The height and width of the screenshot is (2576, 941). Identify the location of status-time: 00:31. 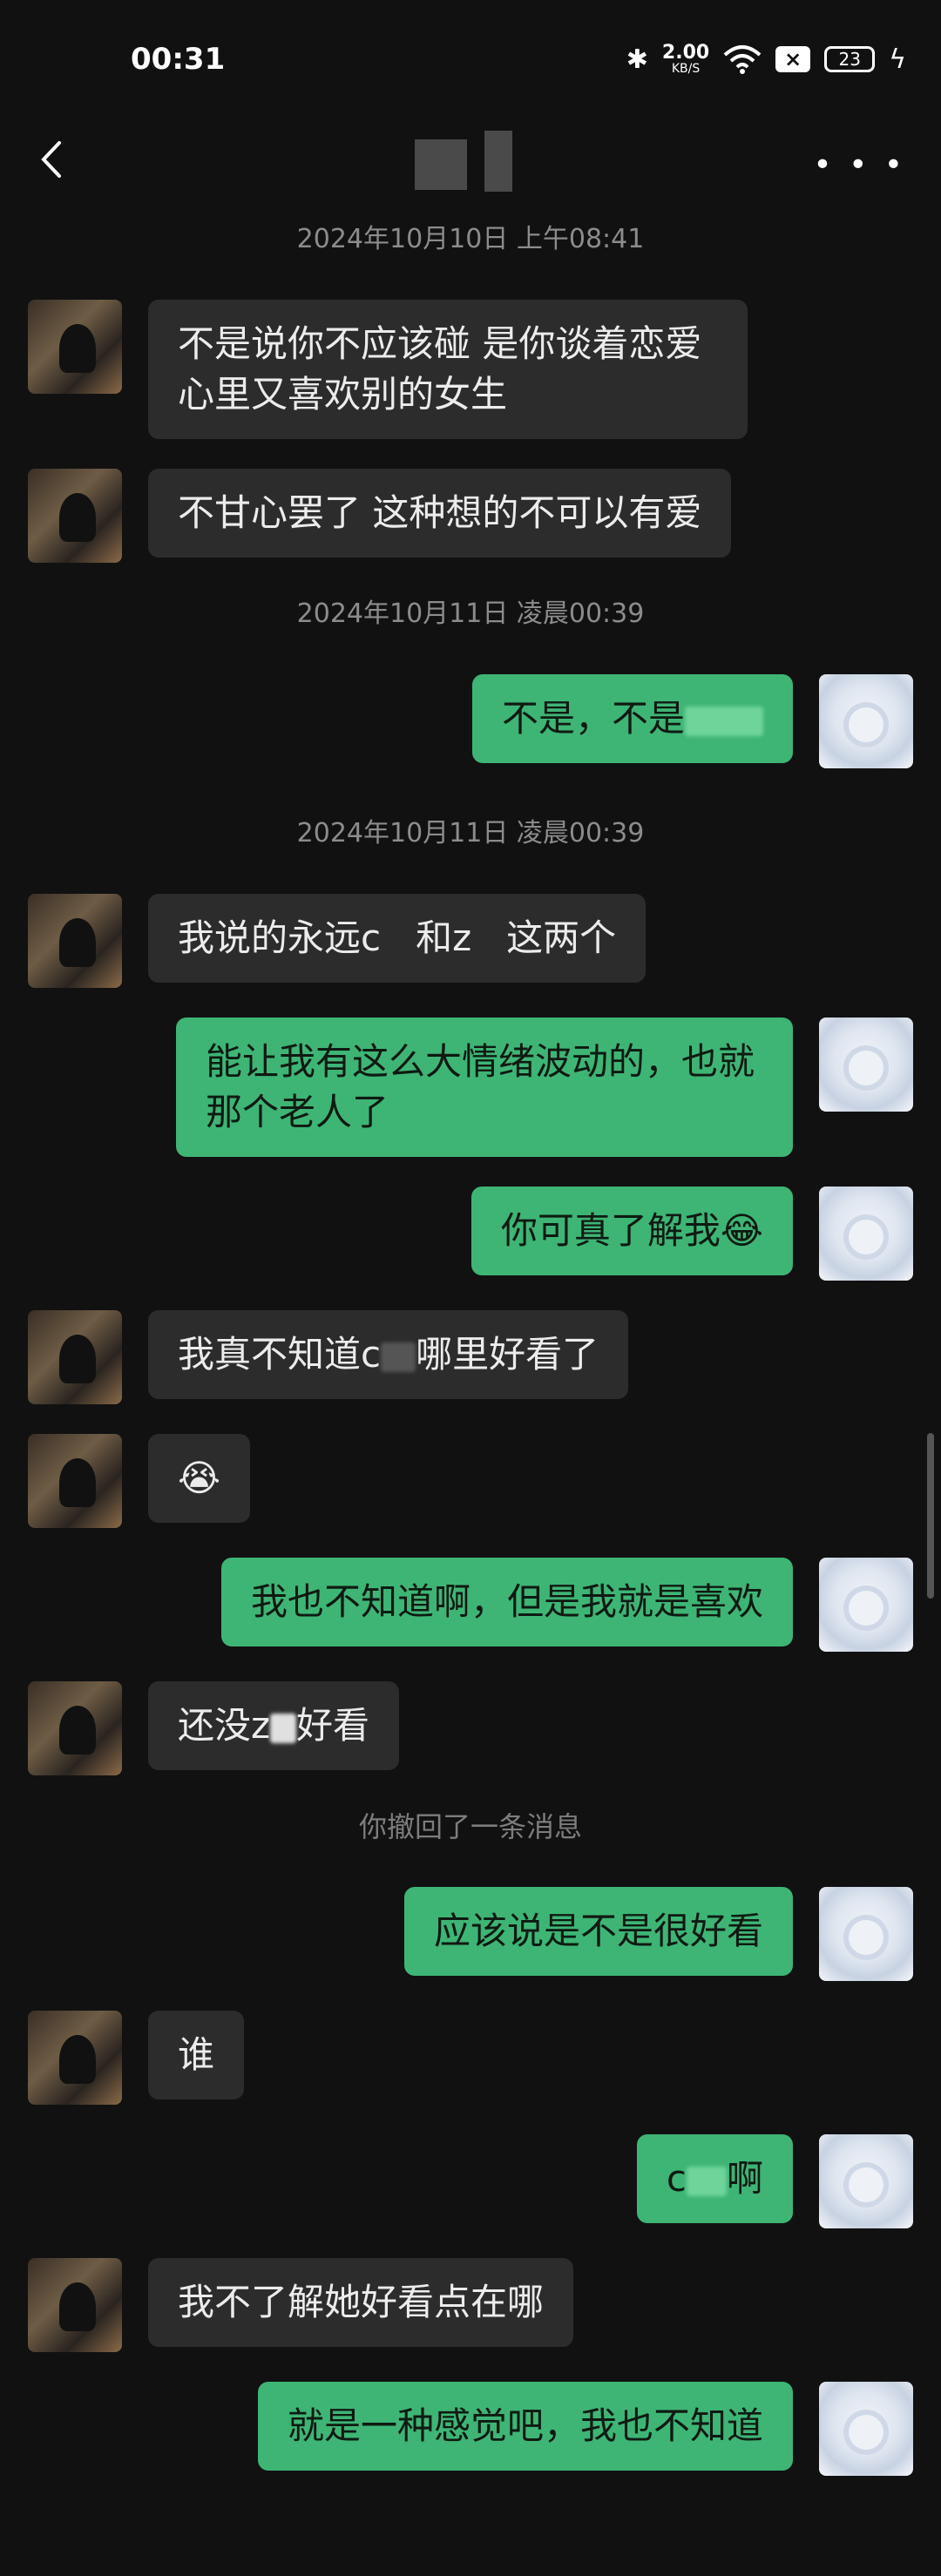
(178, 59).